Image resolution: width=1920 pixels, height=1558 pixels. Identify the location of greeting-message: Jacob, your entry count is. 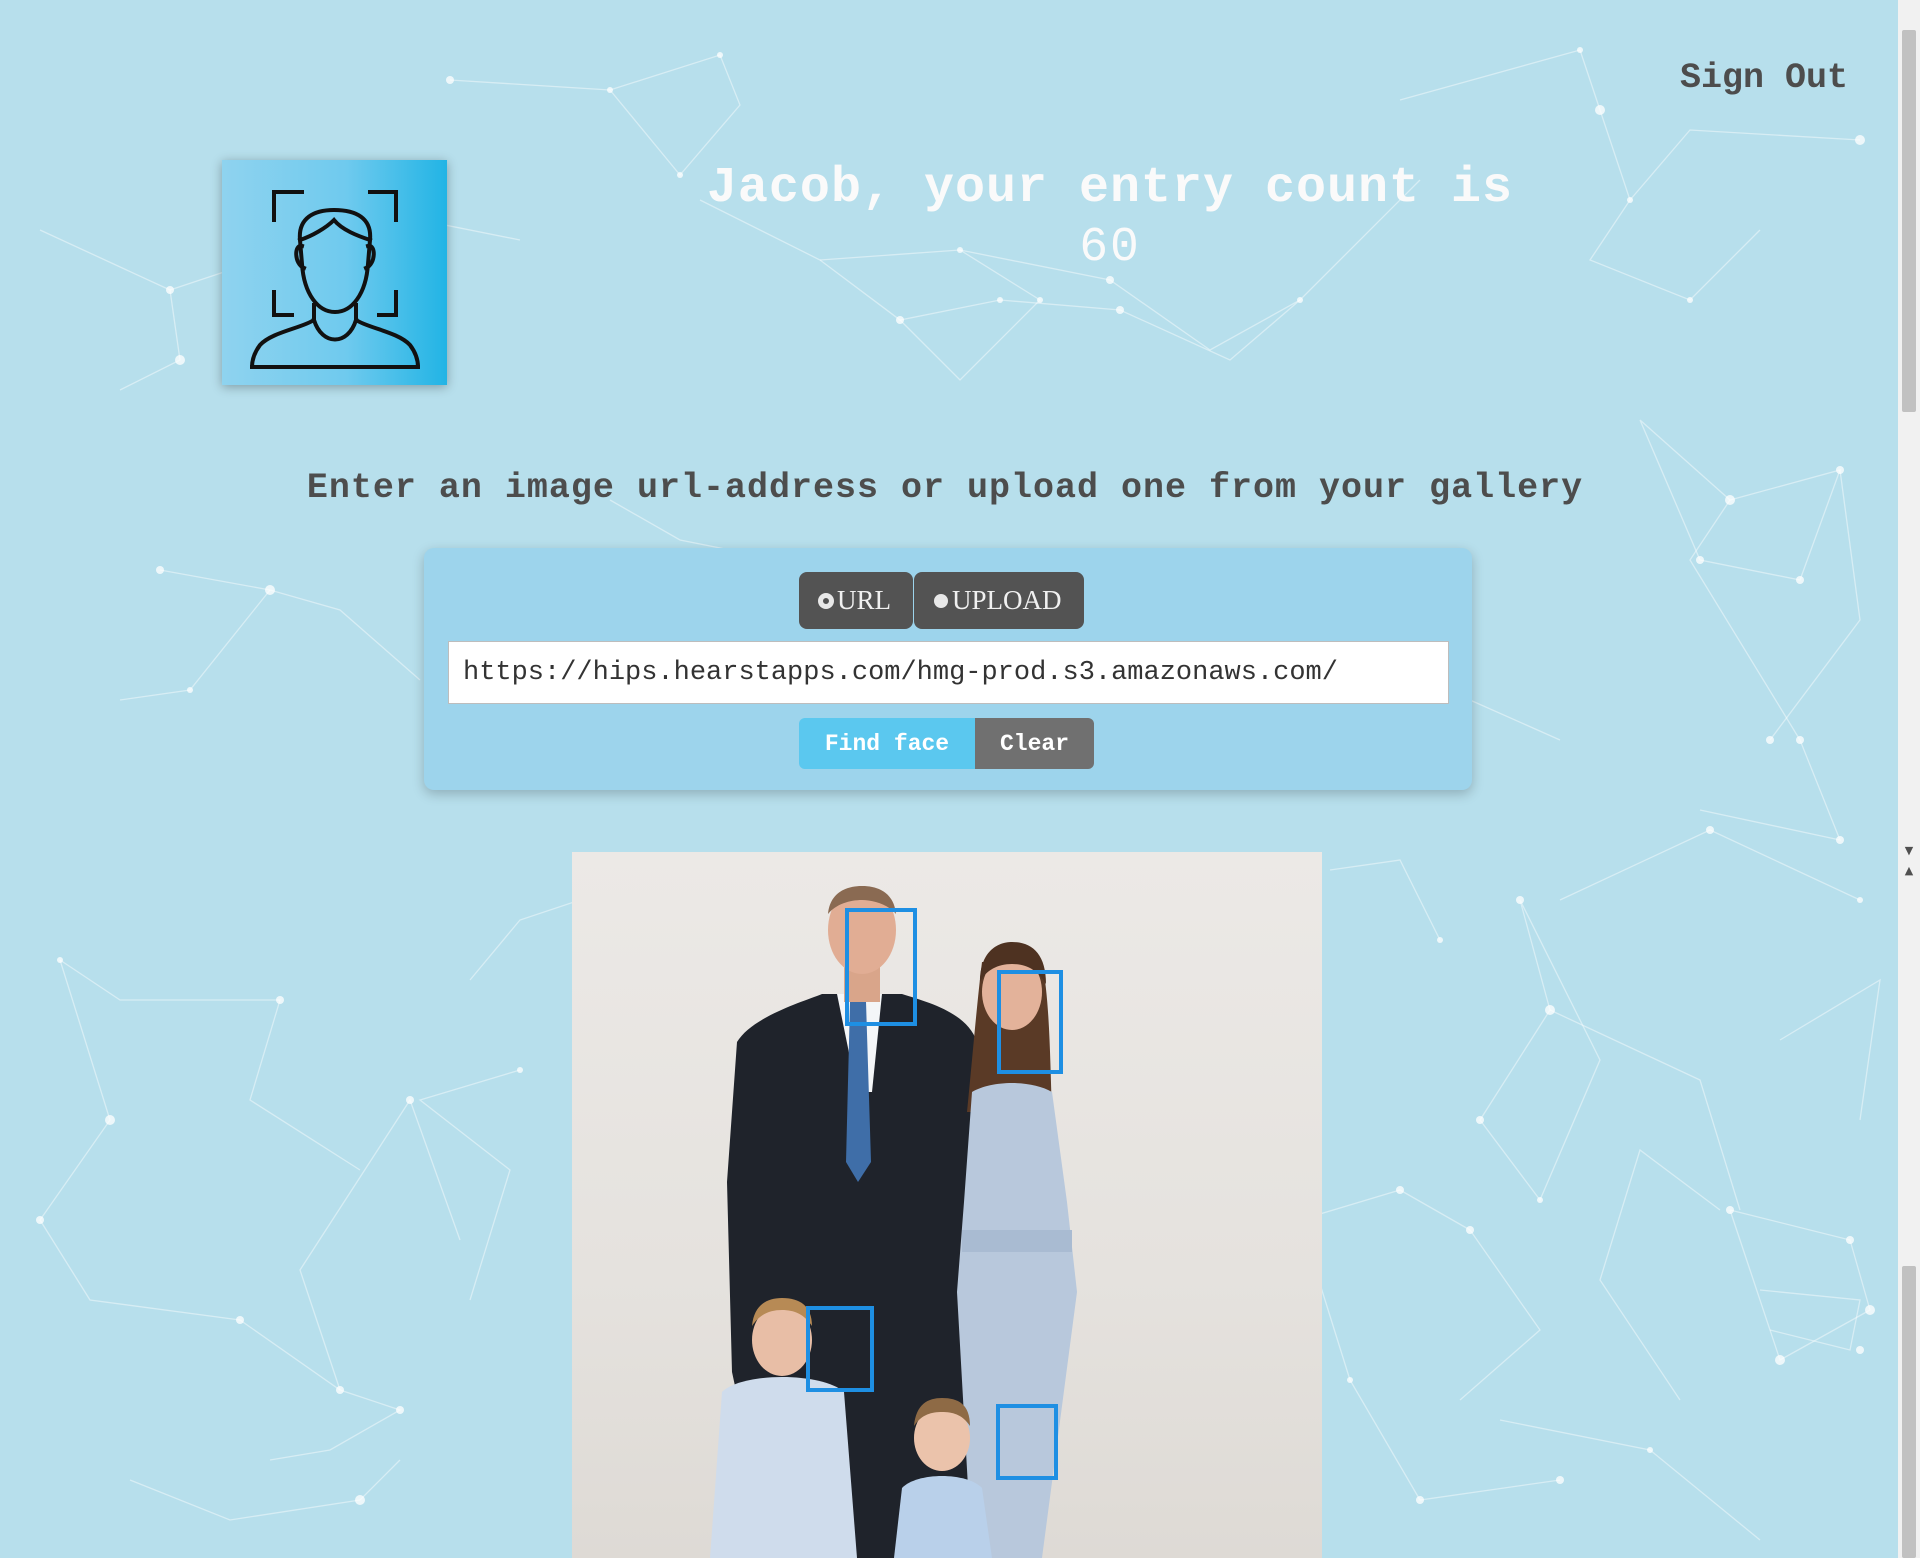
(1110, 188).